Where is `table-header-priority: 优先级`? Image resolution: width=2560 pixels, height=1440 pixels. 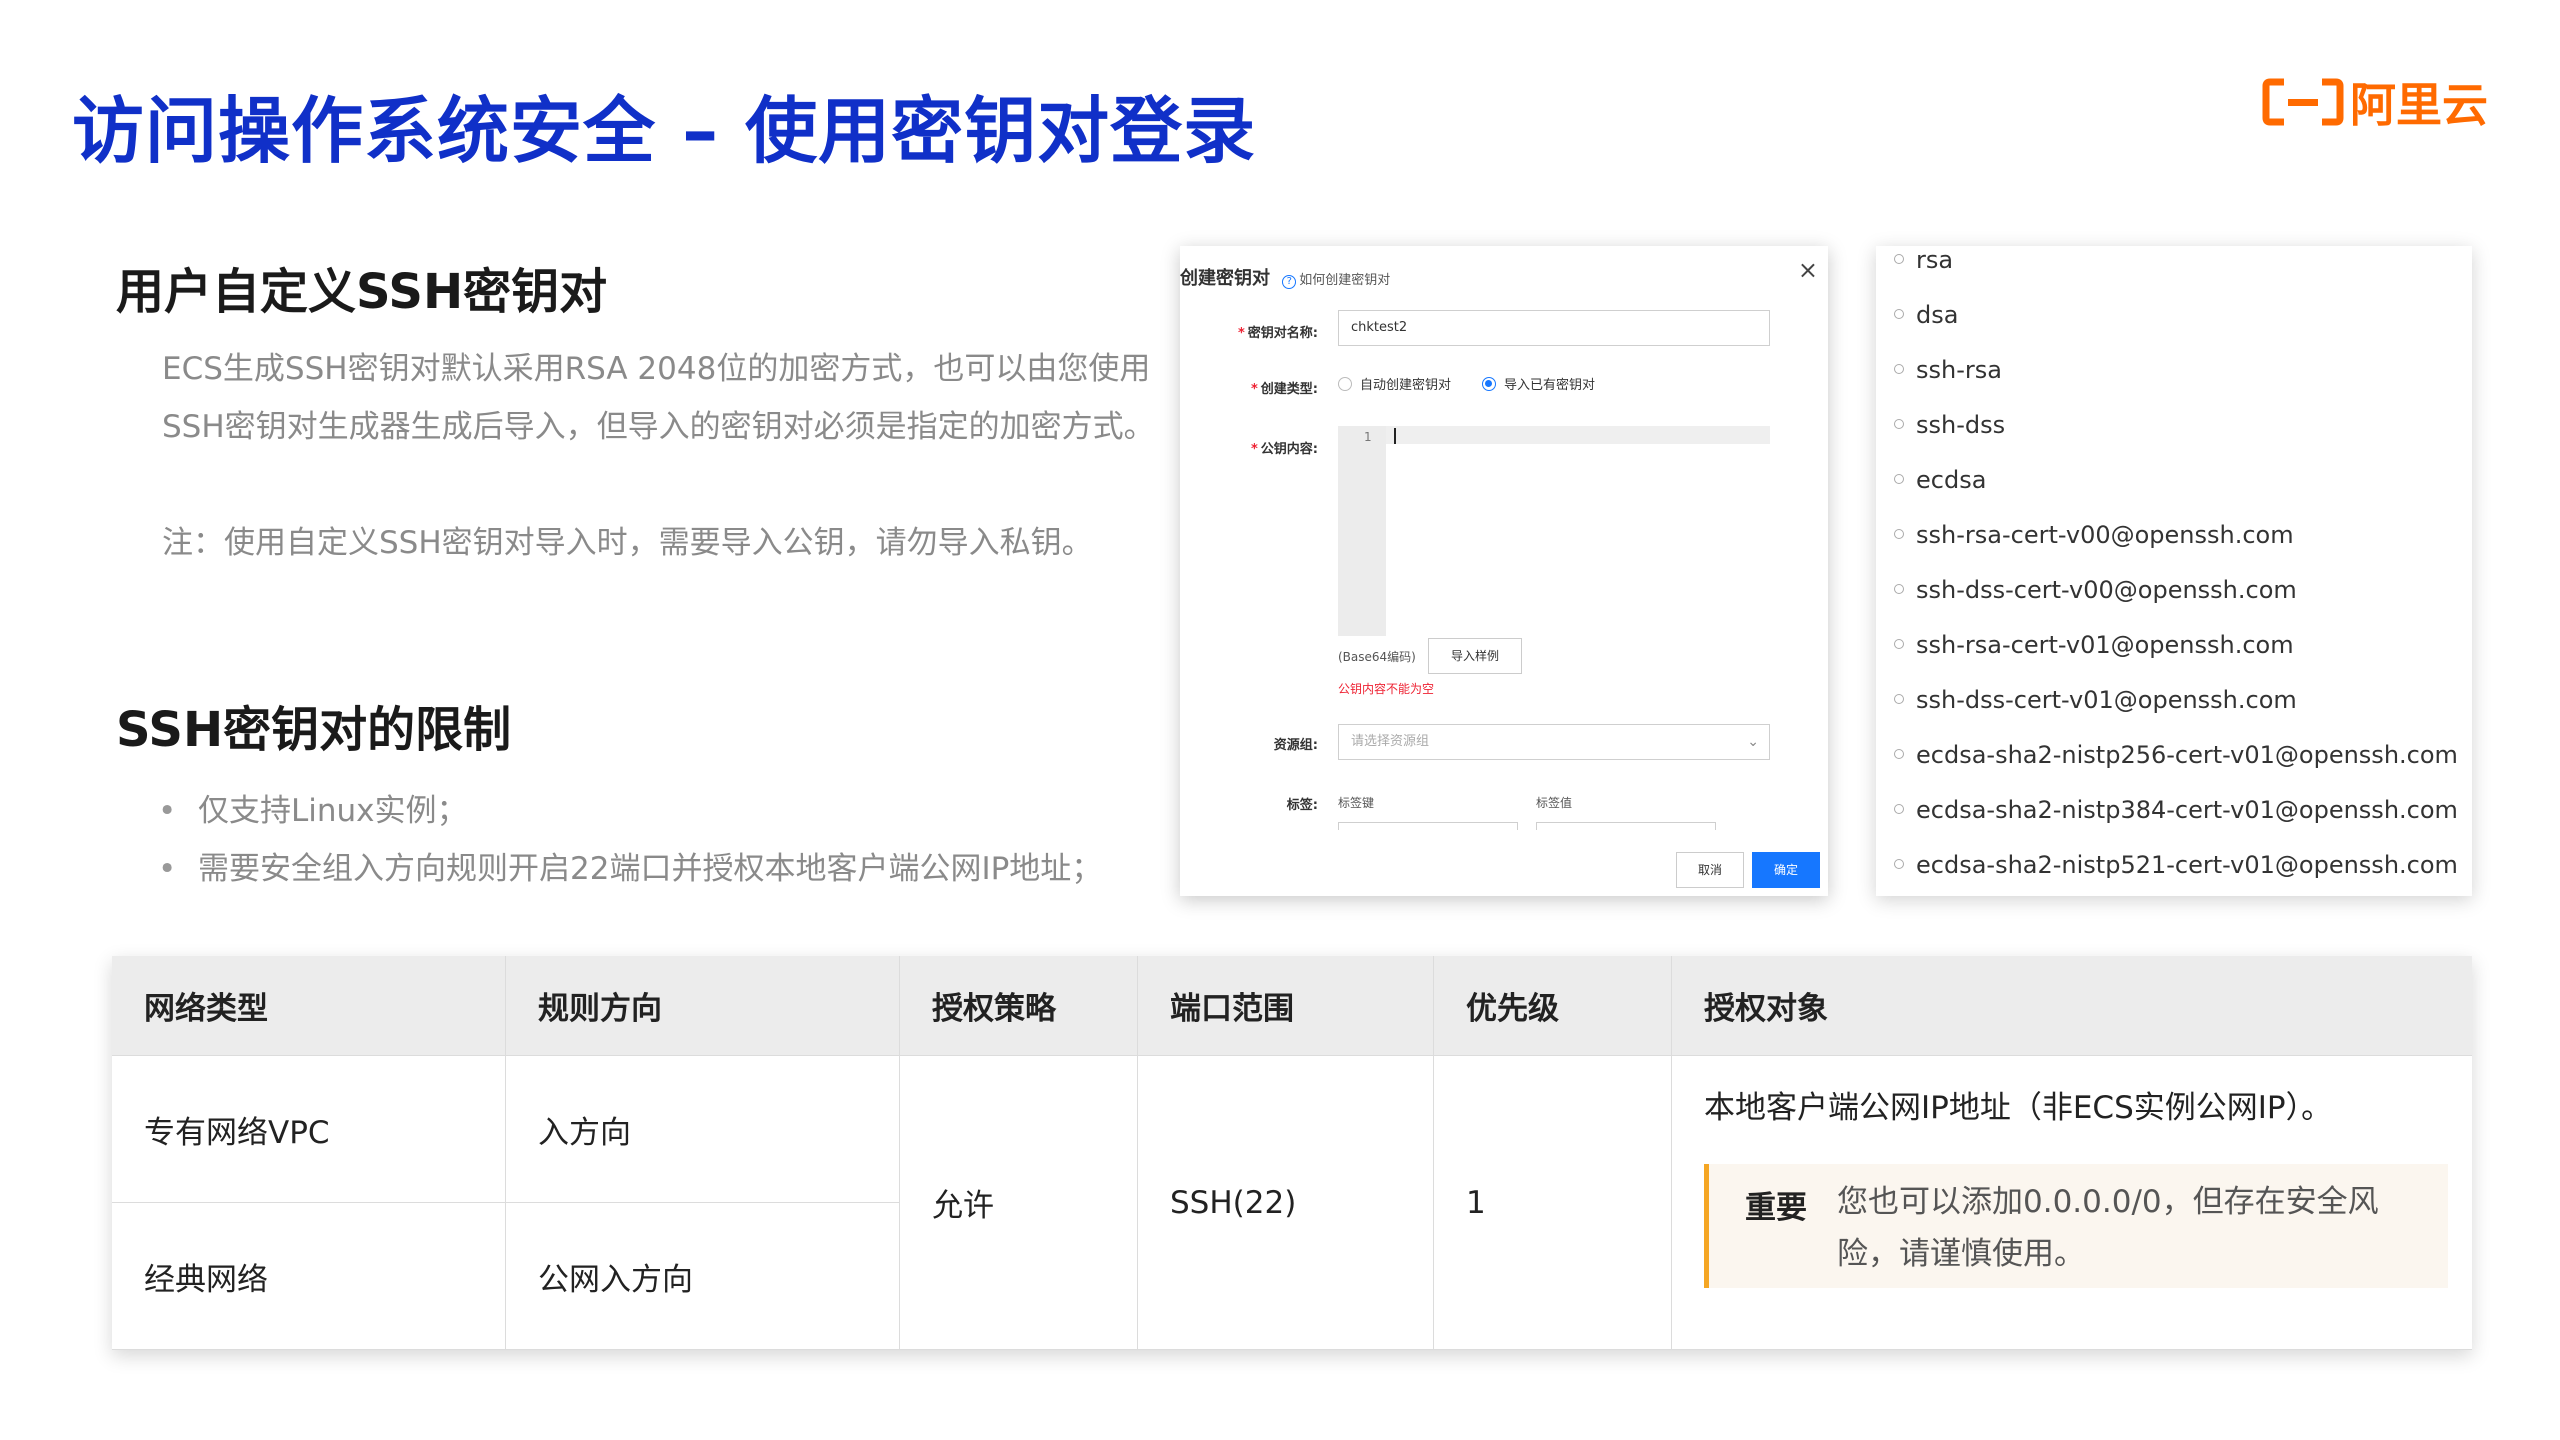
table-header-priority: 优先级 is located at coordinates (1553, 1006).